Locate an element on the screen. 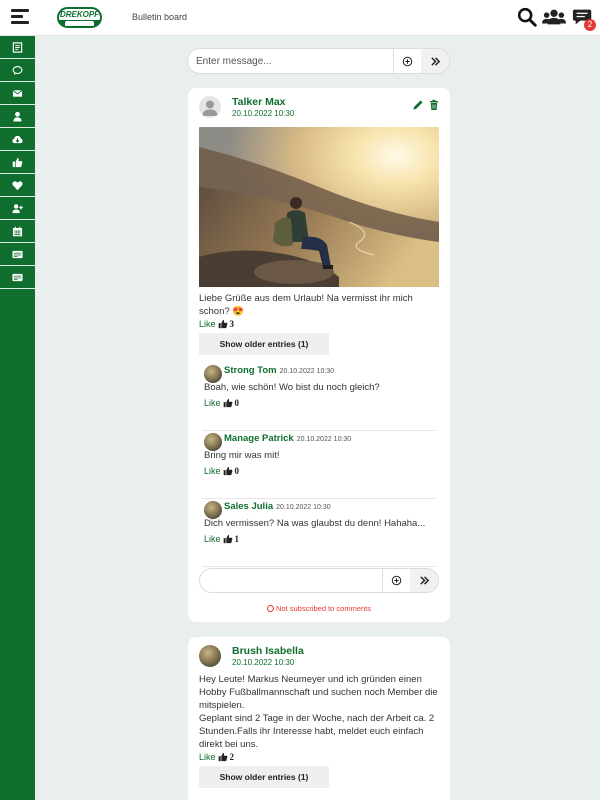 Image resolution: width=600 pixels, height=800 pixels. post-photo-scene is located at coordinates (319, 207).